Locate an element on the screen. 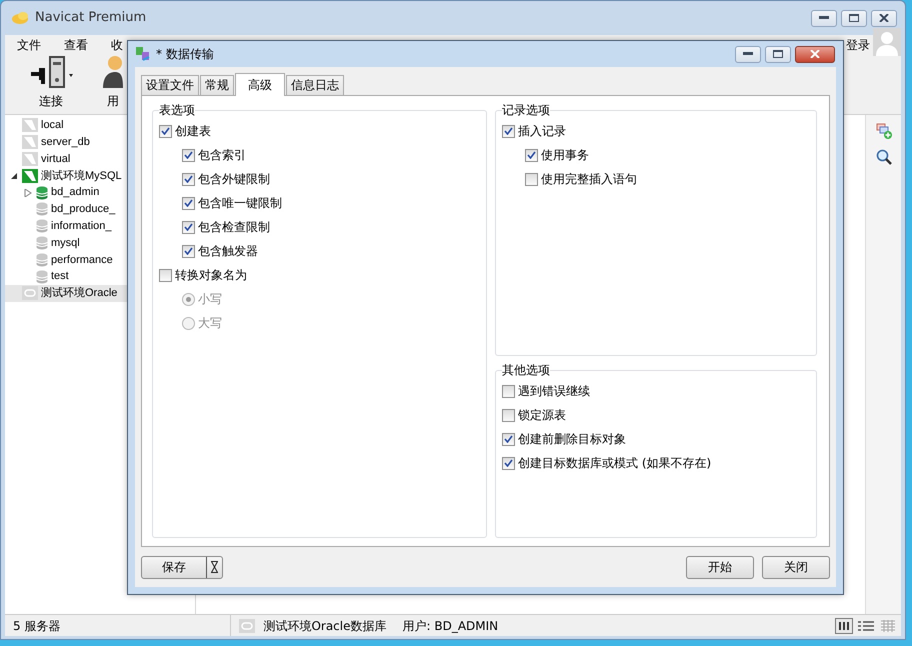 This screenshot has height=646, width=912. mysql-connection-icon is located at coordinates (30, 175).